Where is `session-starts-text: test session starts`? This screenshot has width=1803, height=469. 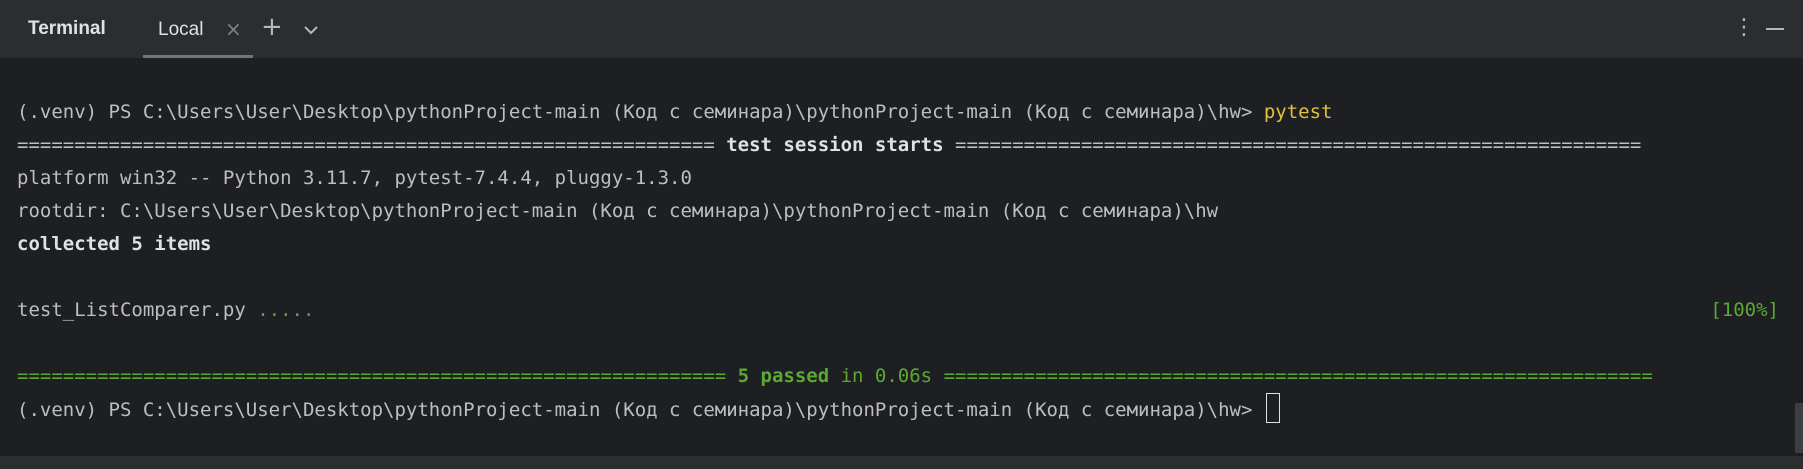 session-starts-text: test session starts is located at coordinates (835, 145).